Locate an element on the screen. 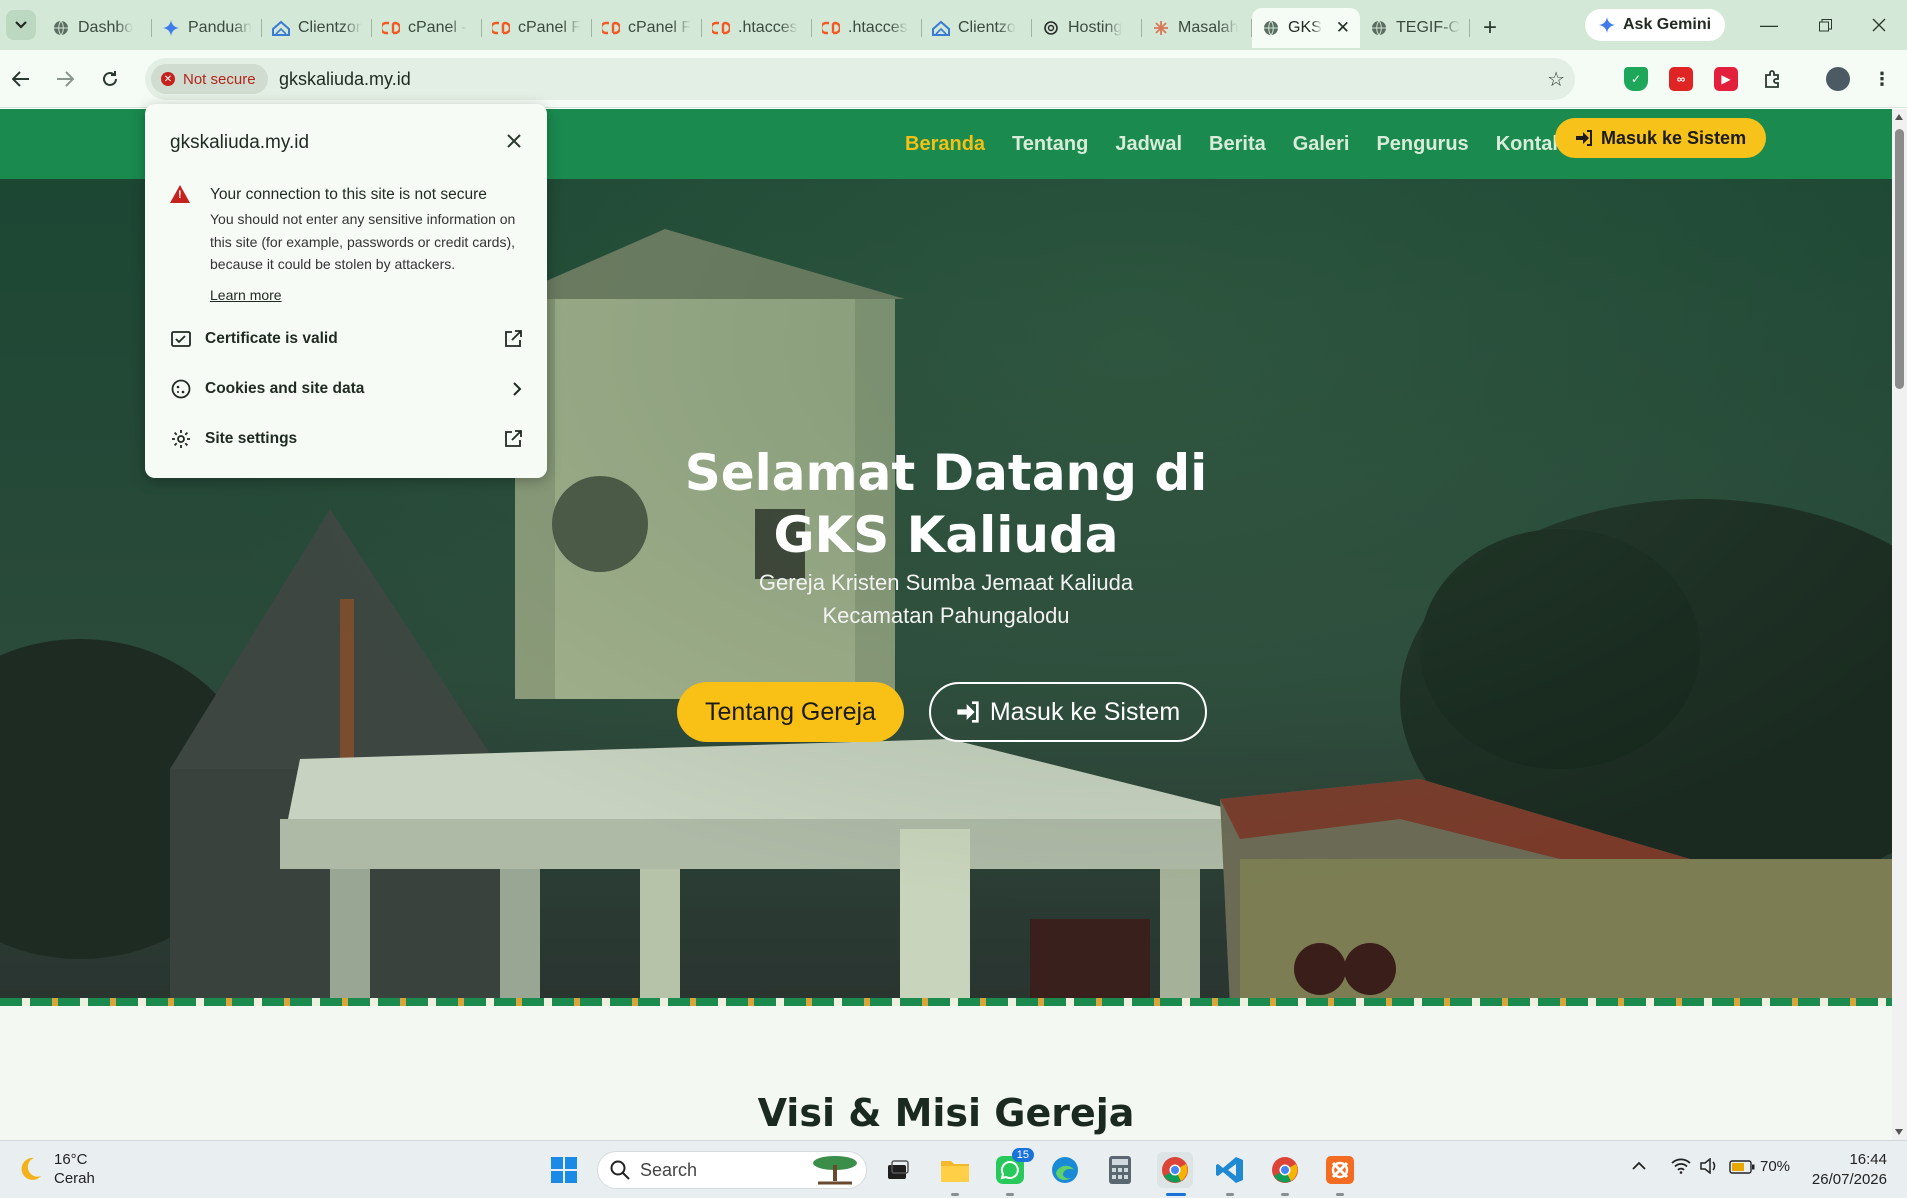 The image size is (1907, 1198). openai-icon is located at coordinates (1051, 28).